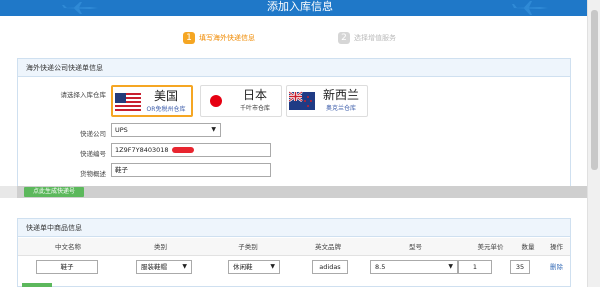 The image size is (600, 287). What do you see at coordinates (166, 109) in the screenshot?
I see `warehouse-location: OR免税州仓库` at bounding box center [166, 109].